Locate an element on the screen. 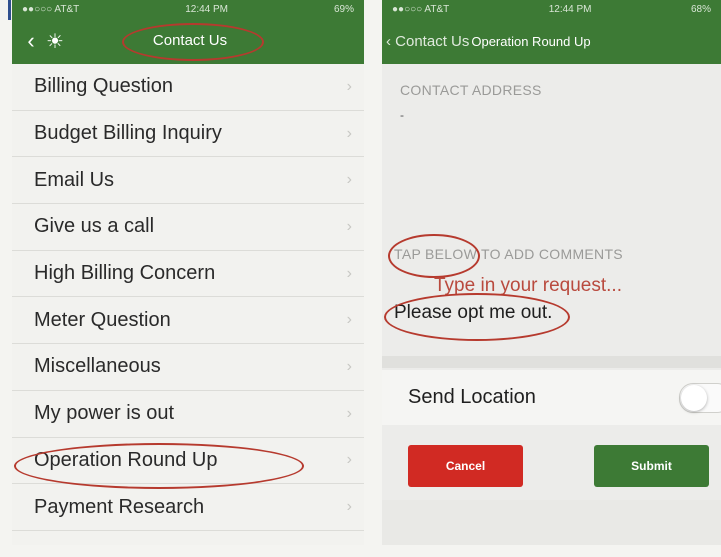 This screenshot has height=557, width=721. list-item-budget-billing: Budget Billing Inquiry › is located at coordinates (188, 134).